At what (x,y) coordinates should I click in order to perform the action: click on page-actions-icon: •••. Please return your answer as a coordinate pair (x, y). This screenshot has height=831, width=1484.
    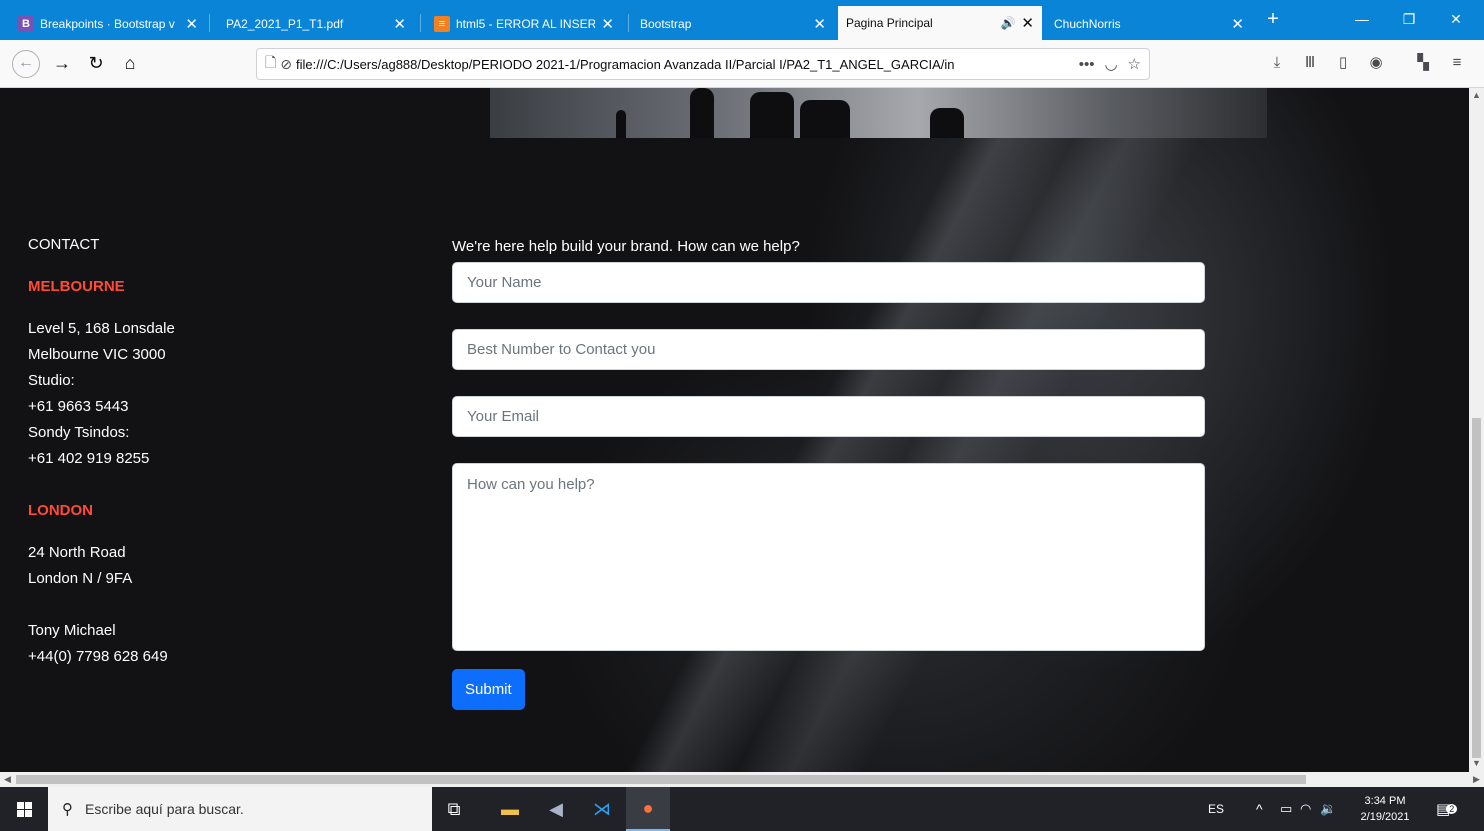
    Looking at the image, I should click on (1087, 64).